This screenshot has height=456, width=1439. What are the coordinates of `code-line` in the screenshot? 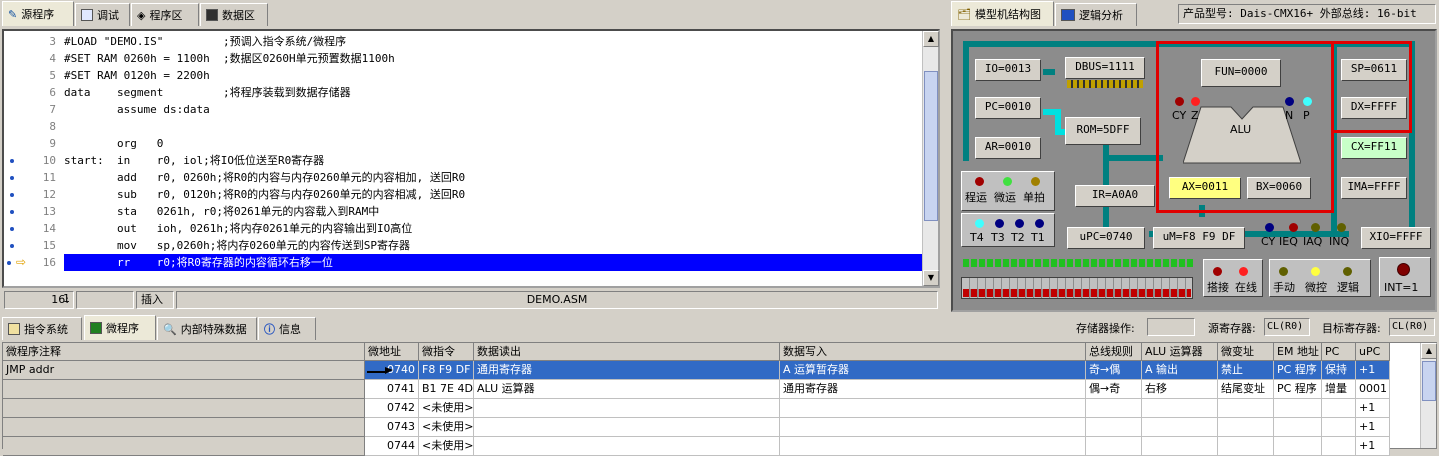 It's located at (493, 126).